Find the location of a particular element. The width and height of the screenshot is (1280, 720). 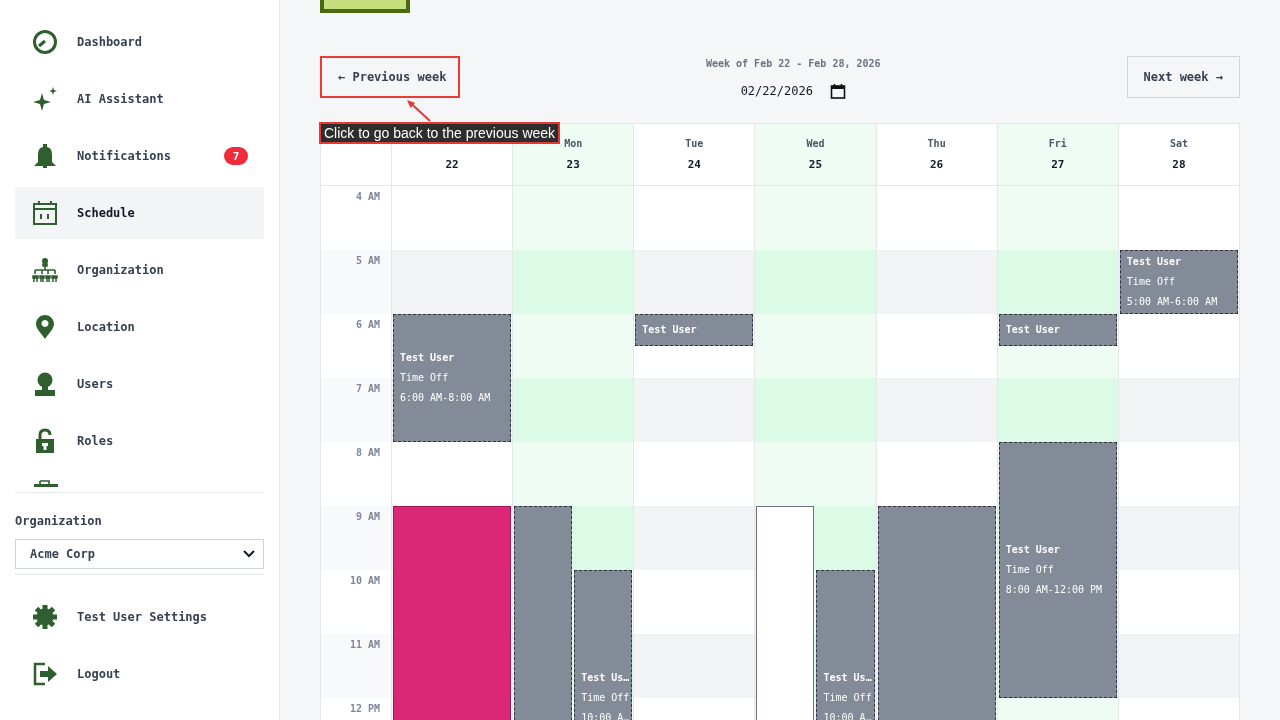

time-label: 9 AM is located at coordinates (367, 517).